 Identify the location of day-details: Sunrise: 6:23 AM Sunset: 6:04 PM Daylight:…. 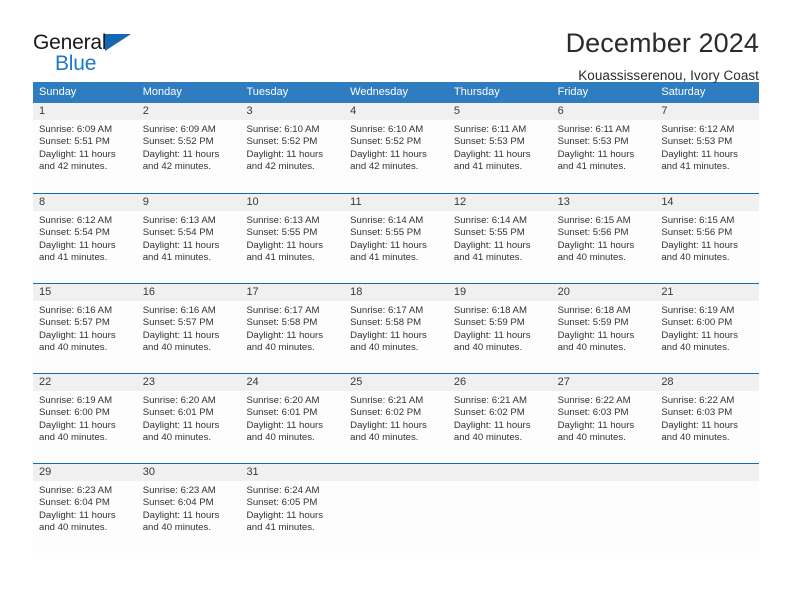
(189, 508).